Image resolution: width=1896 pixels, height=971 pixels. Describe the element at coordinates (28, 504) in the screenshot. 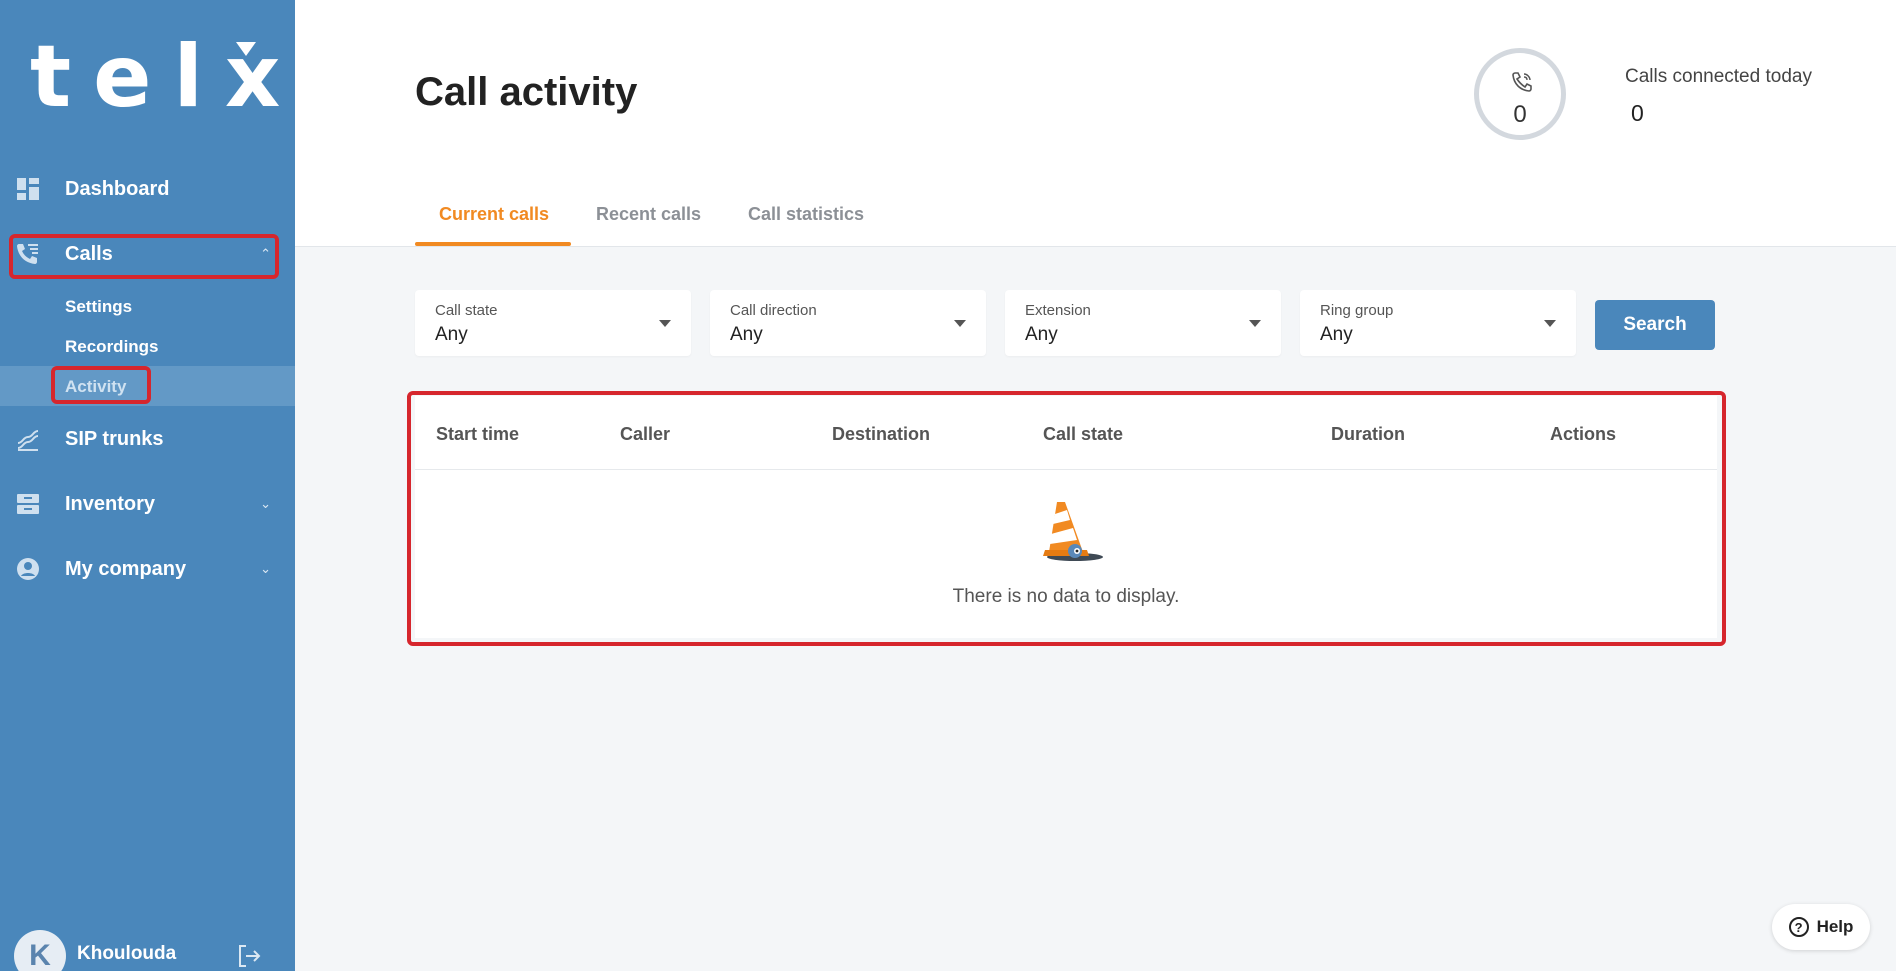

I see `inventory-icon` at that location.